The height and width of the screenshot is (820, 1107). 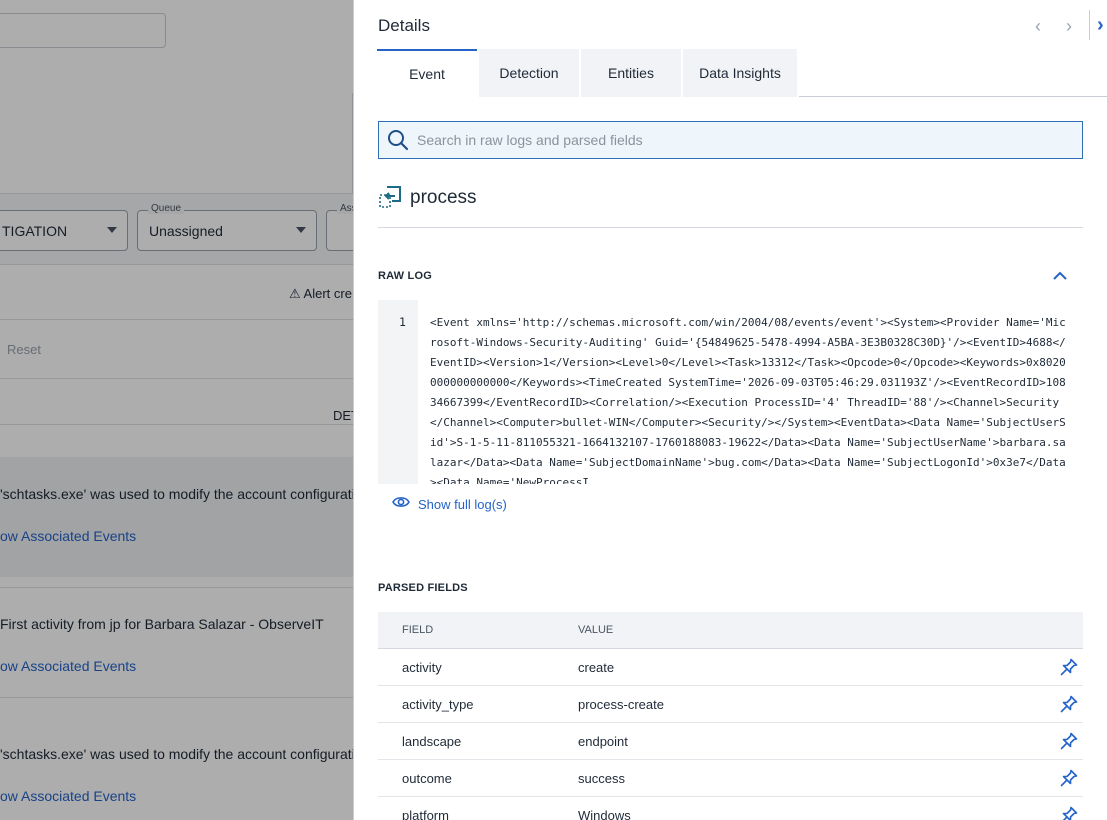 I want to click on section-divider, so click(x=730, y=227).